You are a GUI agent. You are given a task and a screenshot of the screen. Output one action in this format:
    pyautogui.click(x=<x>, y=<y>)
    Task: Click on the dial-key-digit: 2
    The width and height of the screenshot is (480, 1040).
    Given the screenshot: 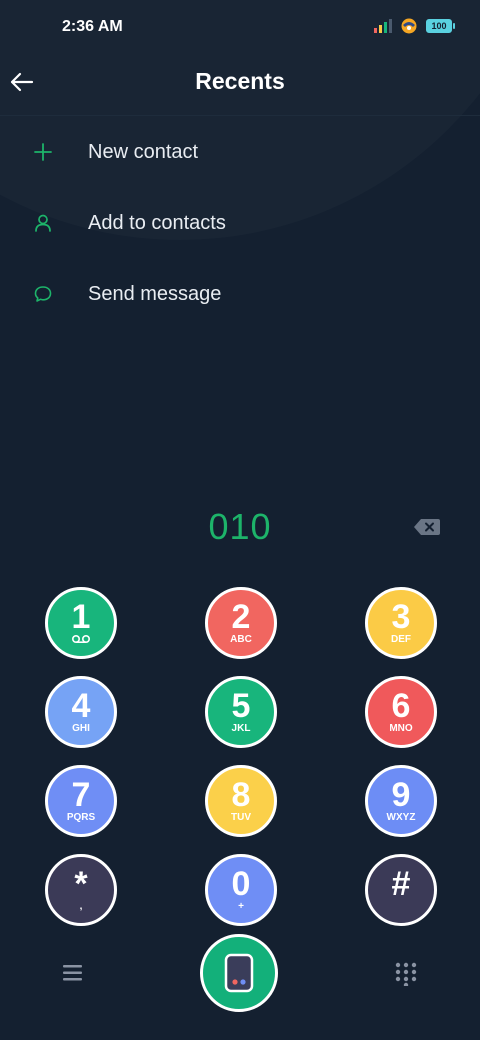 What is the action you would take?
    pyautogui.click(x=241, y=616)
    